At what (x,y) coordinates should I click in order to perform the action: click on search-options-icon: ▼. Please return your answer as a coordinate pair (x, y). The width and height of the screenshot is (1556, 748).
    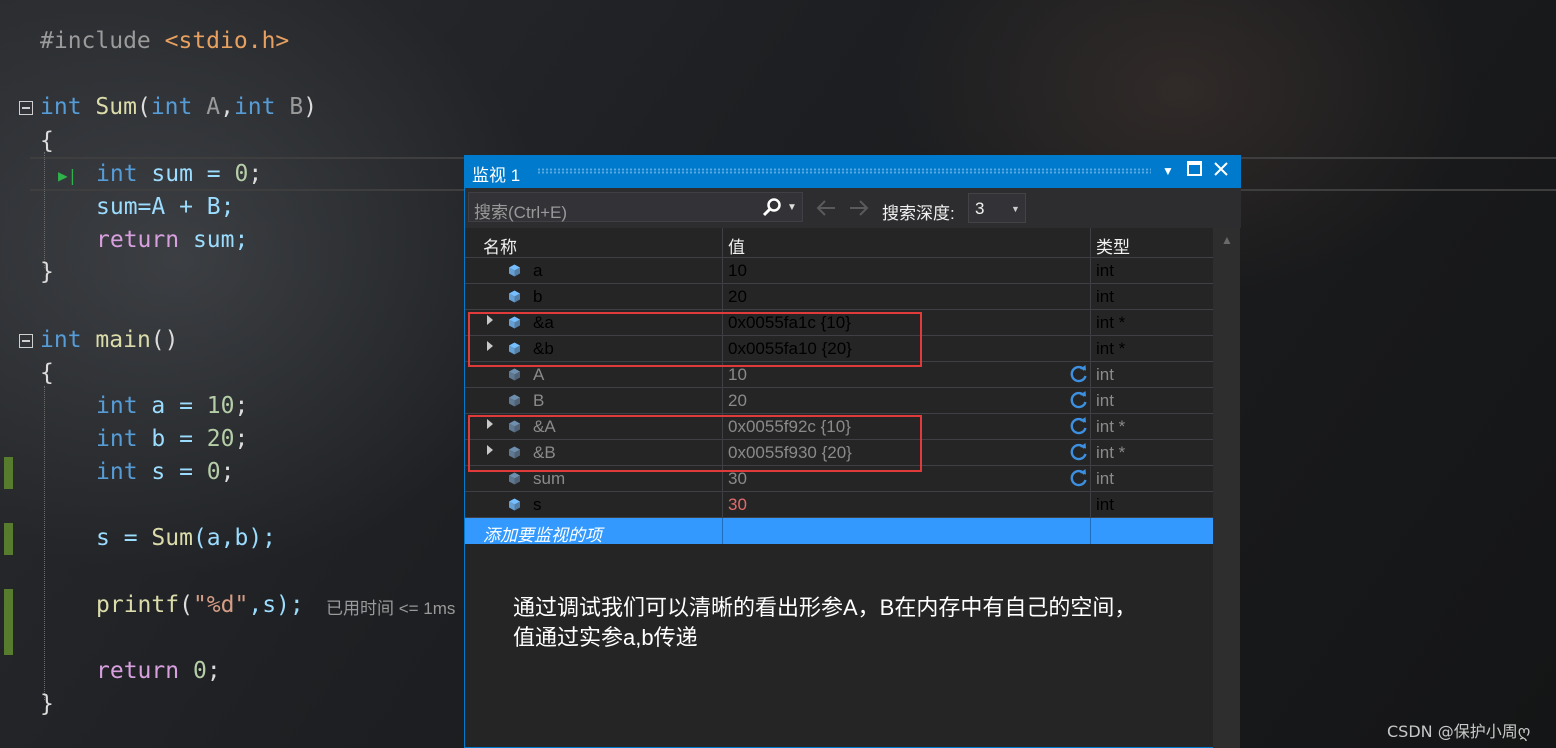
    Looking at the image, I should click on (792, 207).